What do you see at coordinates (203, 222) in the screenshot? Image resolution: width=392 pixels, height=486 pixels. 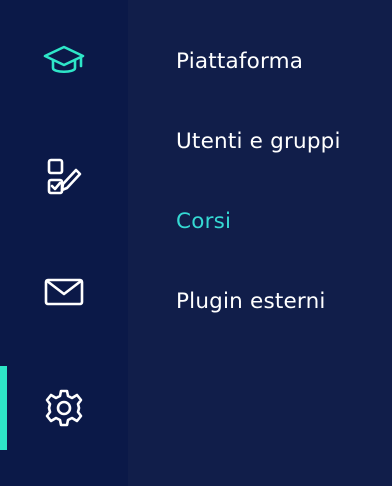 I see `menu-item-corsi: Corsi` at bounding box center [203, 222].